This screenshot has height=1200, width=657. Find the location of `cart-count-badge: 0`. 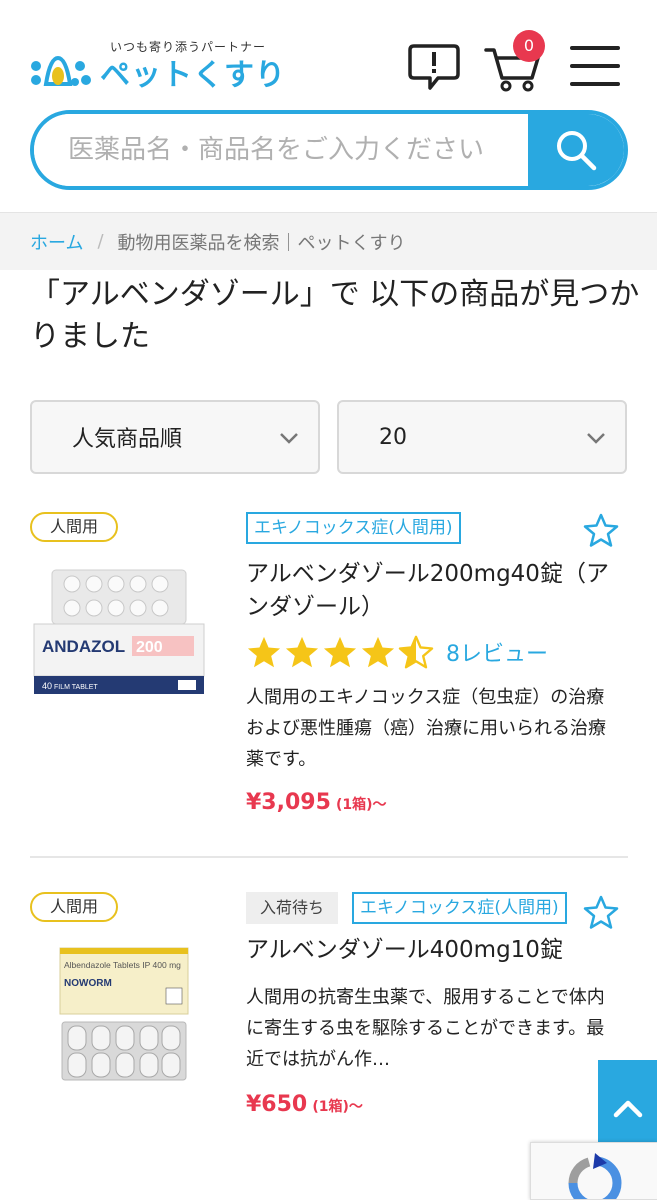

cart-count-badge: 0 is located at coordinates (529, 46).